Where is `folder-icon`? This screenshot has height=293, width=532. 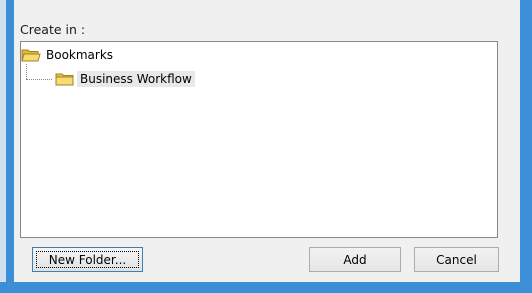
folder-icon is located at coordinates (65, 79).